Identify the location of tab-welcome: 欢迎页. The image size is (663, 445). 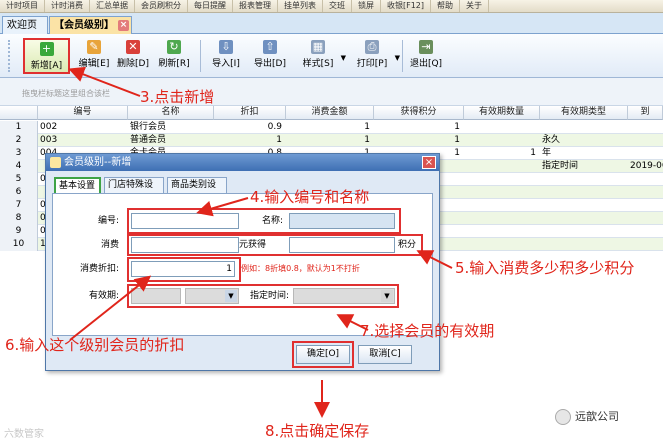
(25, 25).